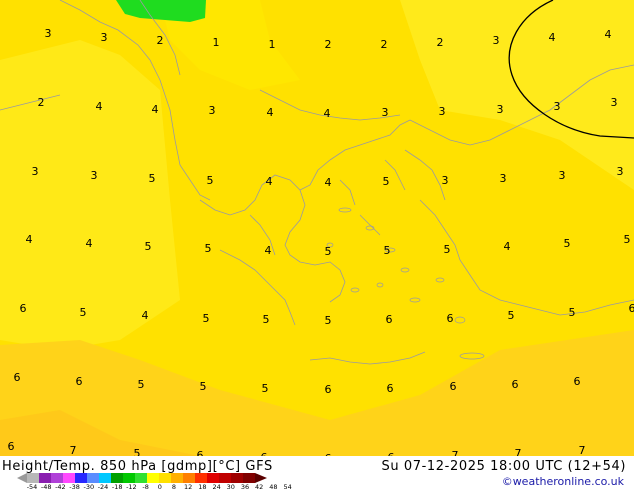  I want to click on colorbar-arrow-right, so click(261, 478).